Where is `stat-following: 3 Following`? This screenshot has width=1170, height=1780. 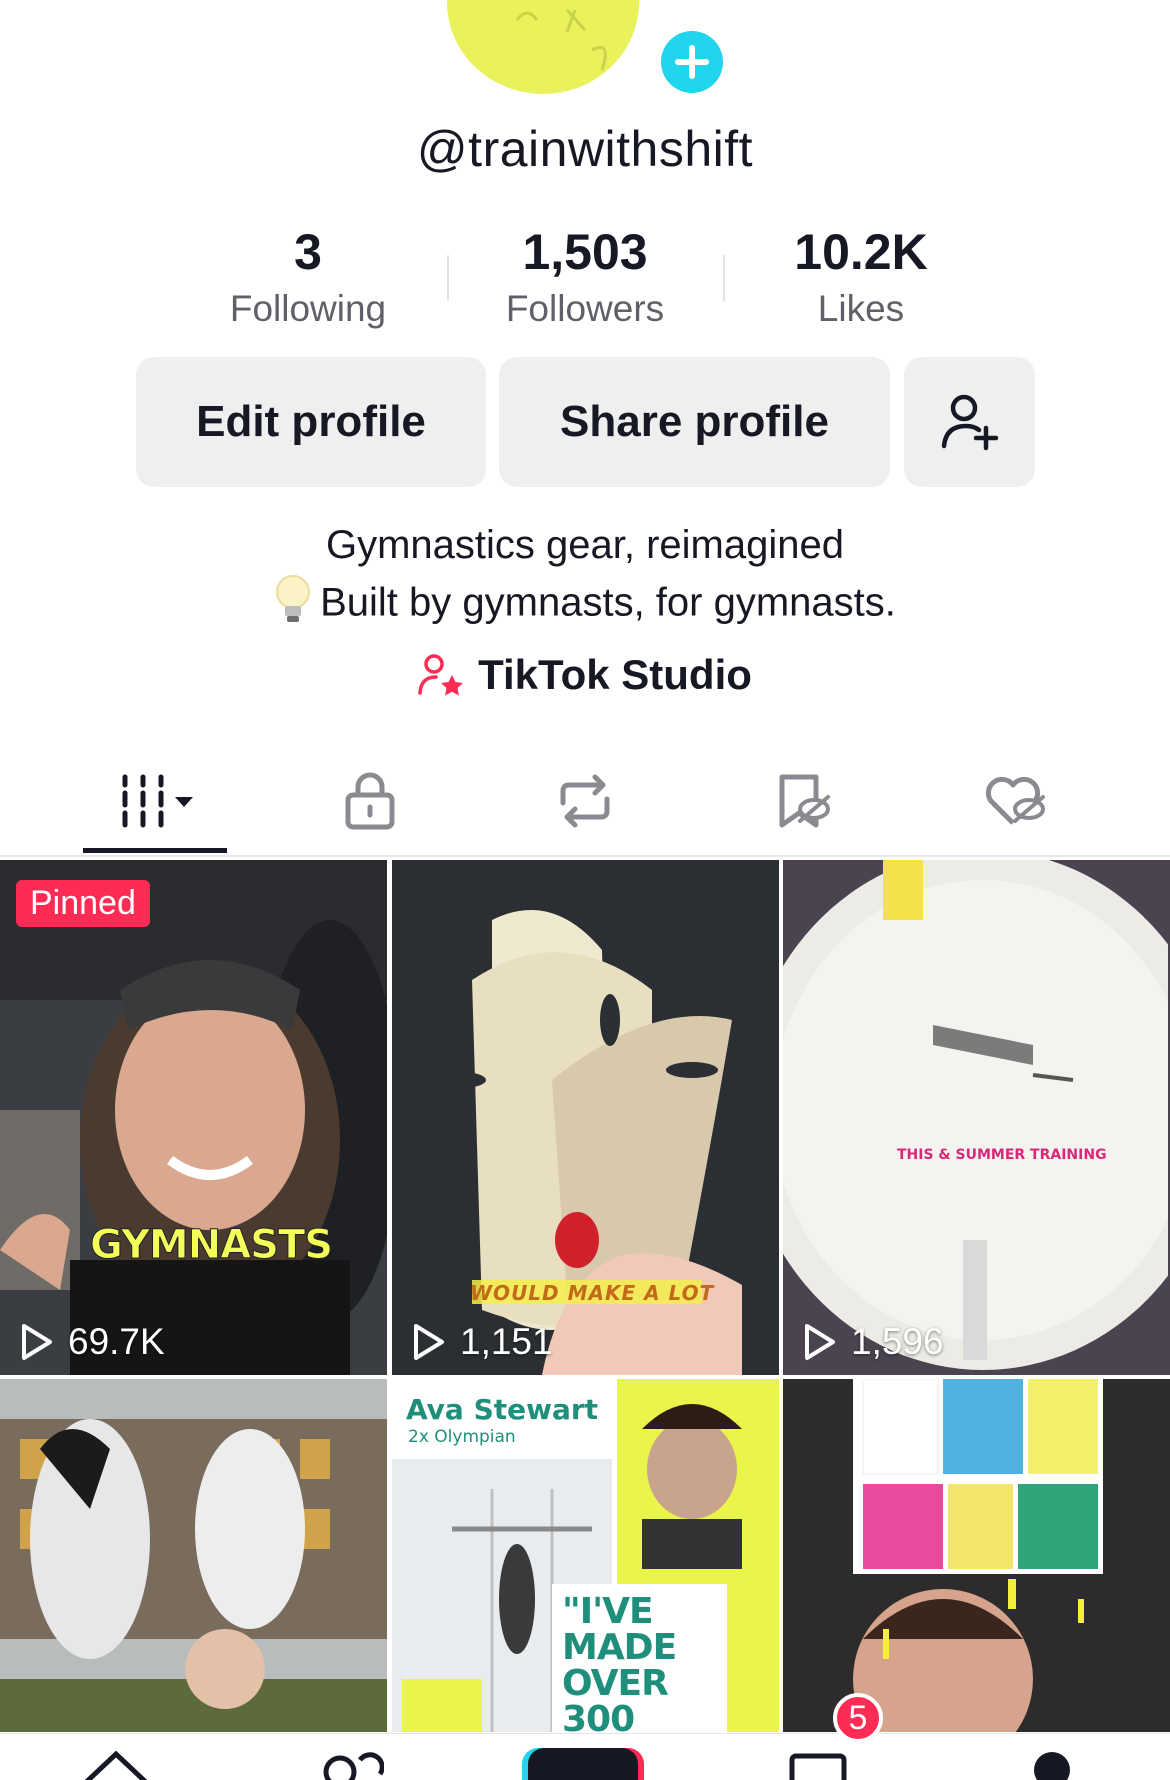 stat-following: 3 Following is located at coordinates (308, 277).